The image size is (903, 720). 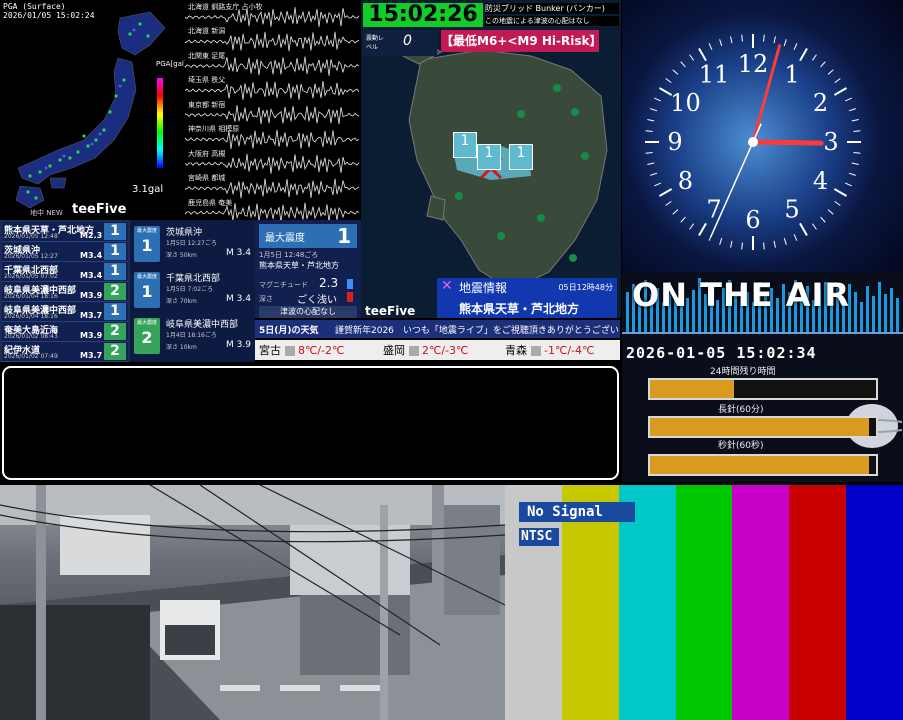 I want to click on eq-detail-item: 最大震度 1 茨城県沖 1月5日 12:27ごろ 深さ 50km M 3.4, so click(x=192, y=244).